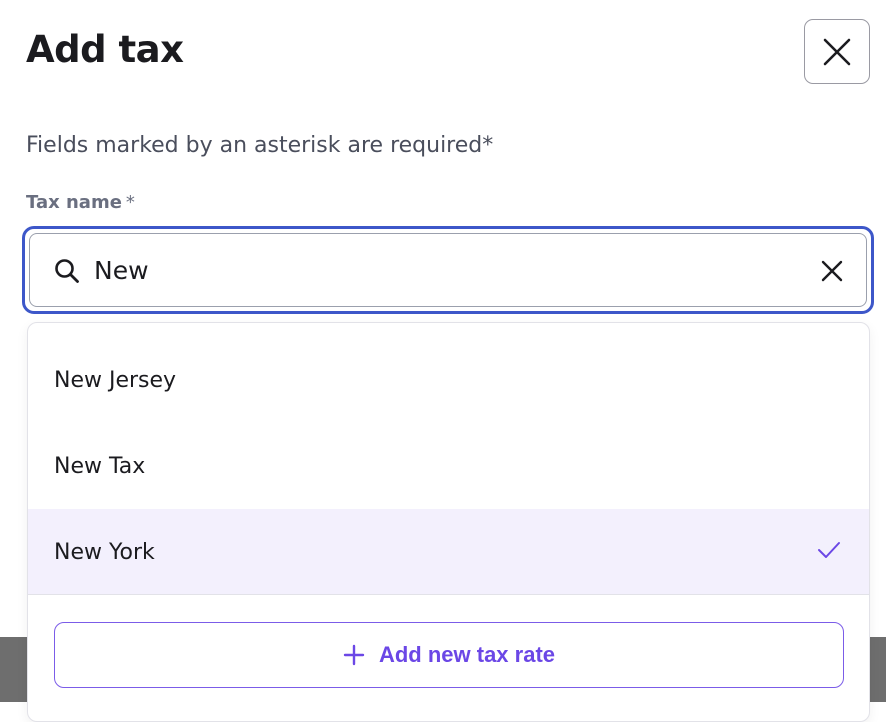 Image resolution: width=886 pixels, height=722 pixels. I want to click on search-input: New, so click(121, 270).